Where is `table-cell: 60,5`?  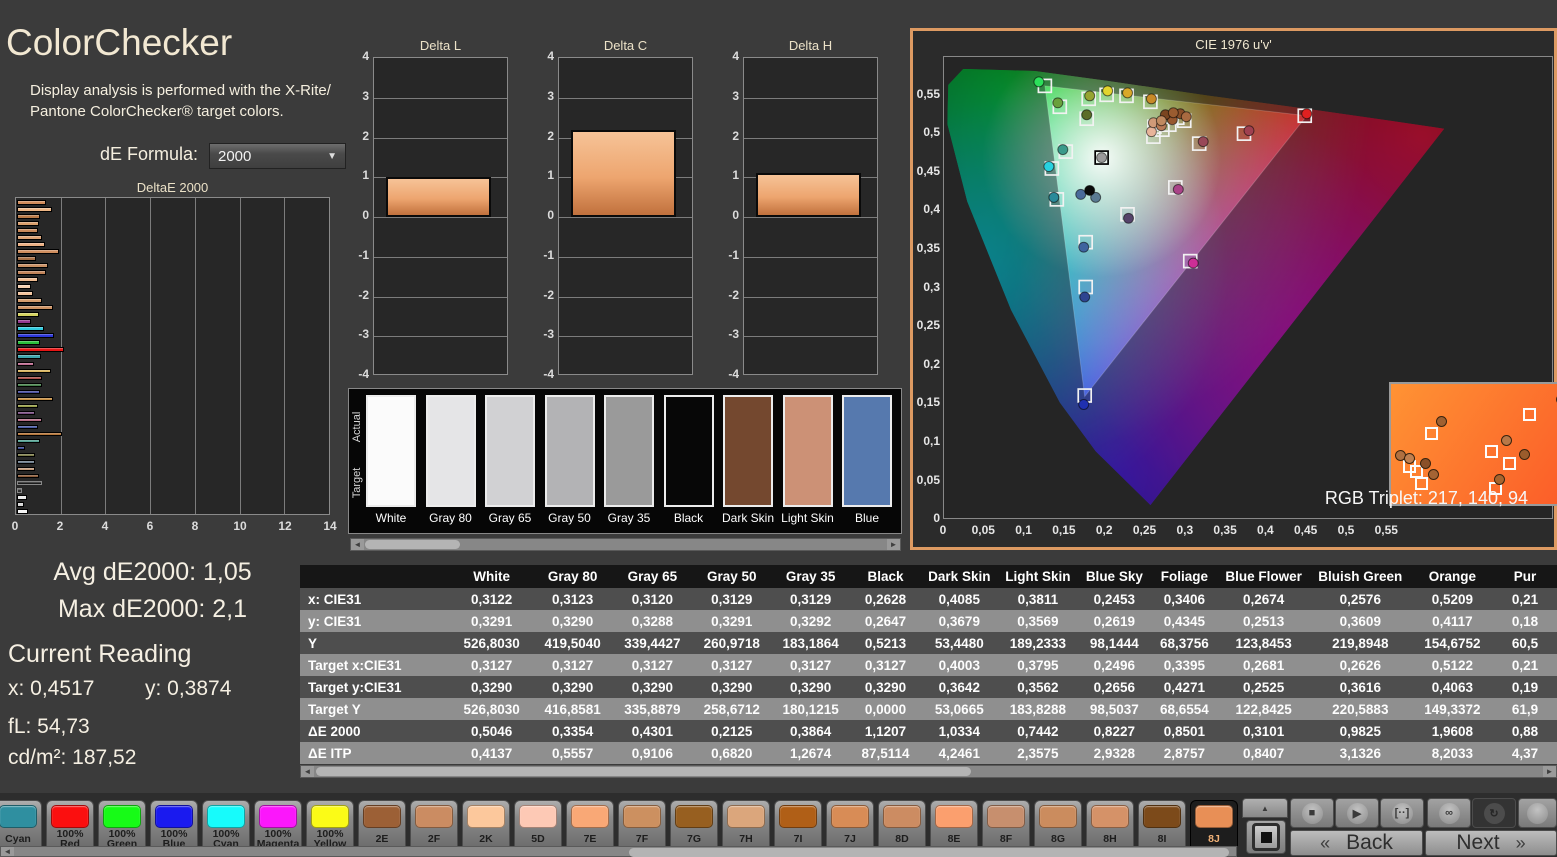
table-cell: 60,5 is located at coordinates (1525, 643).